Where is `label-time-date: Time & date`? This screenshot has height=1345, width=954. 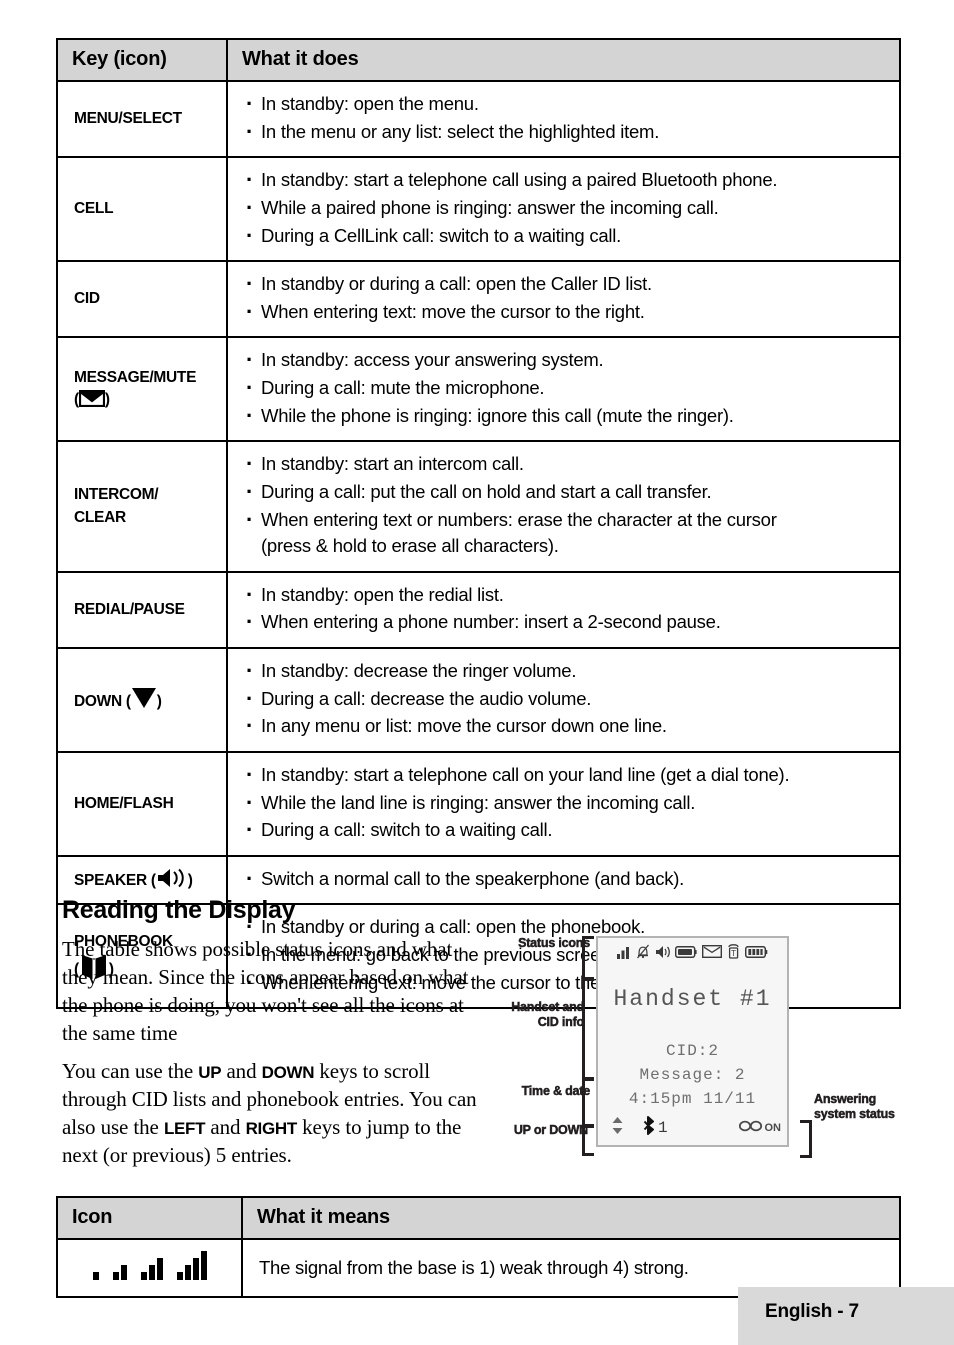
label-time-date: Time & date is located at coordinates (555, 1091).